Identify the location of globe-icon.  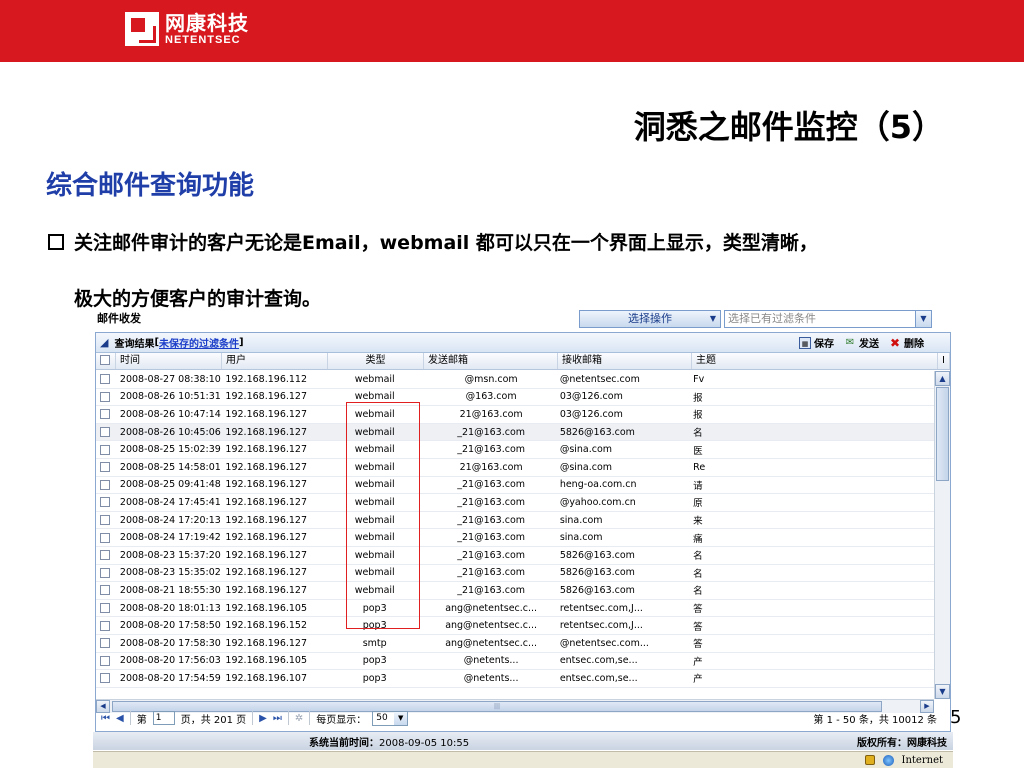
(888, 760).